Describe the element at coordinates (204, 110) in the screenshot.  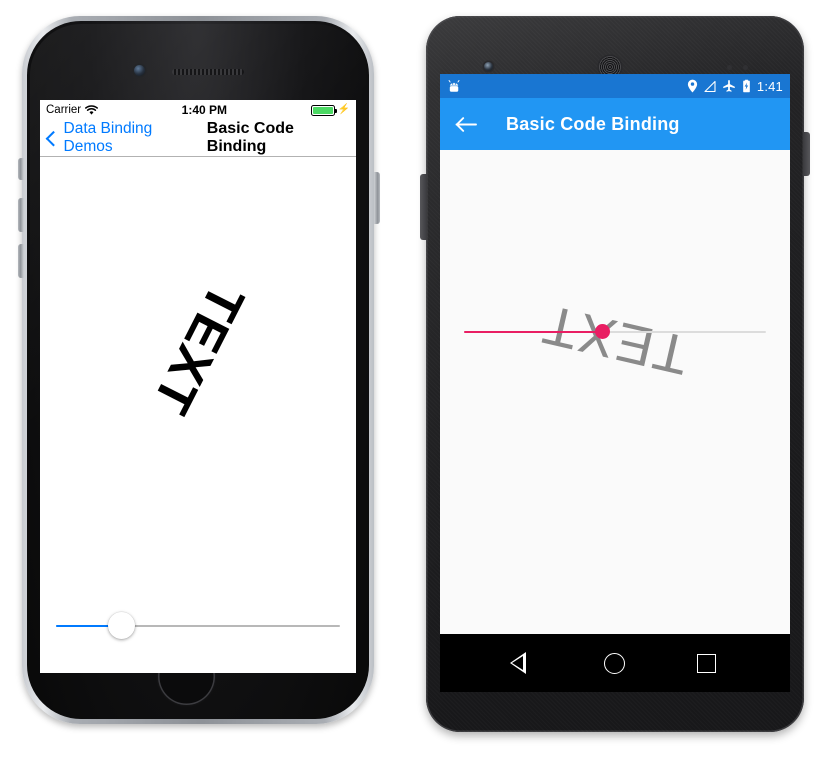
I see `ios-status-time: 1:40 PM` at that location.